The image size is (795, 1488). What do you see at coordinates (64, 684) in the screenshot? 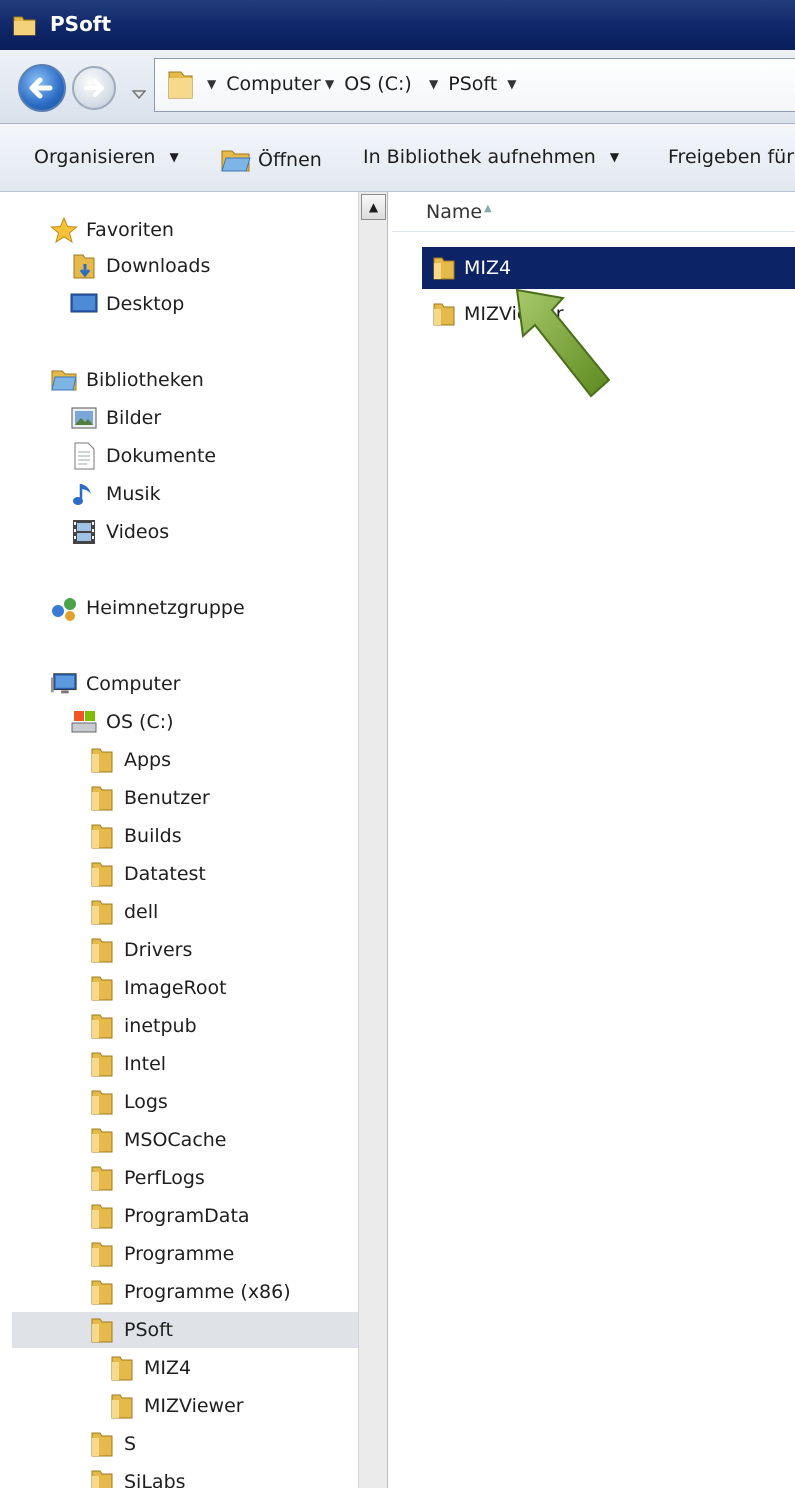
I see `computer-icon` at bounding box center [64, 684].